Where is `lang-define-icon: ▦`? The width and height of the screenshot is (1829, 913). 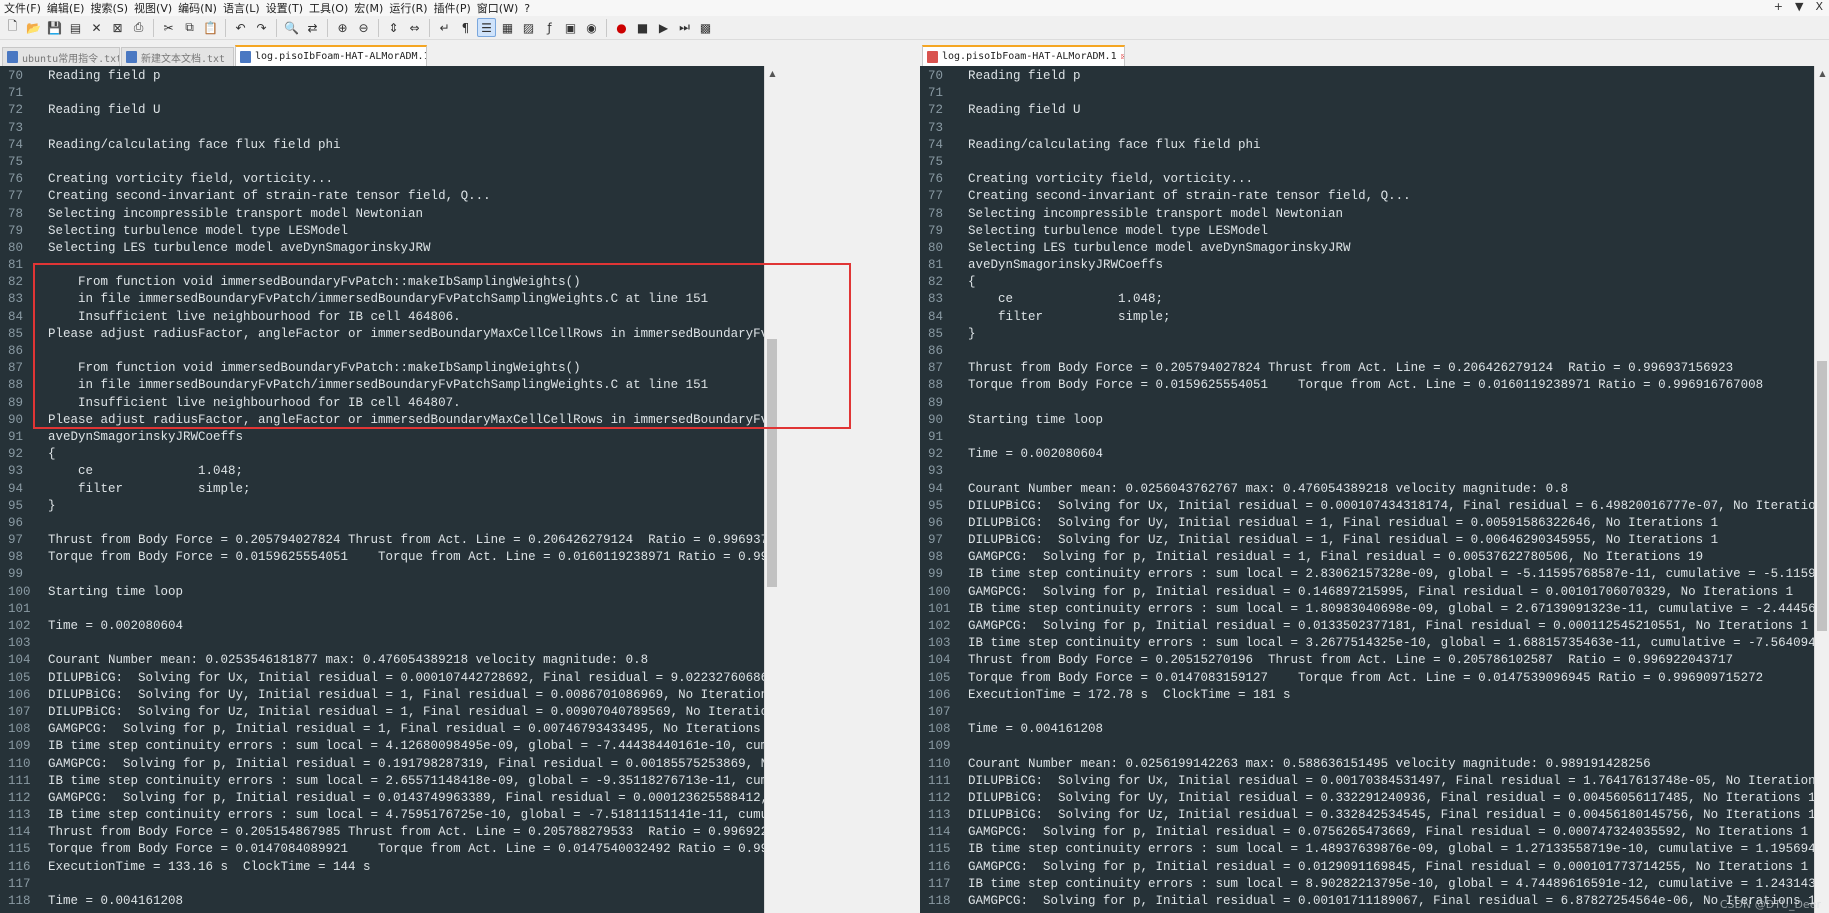 lang-define-icon: ▦ is located at coordinates (507, 27).